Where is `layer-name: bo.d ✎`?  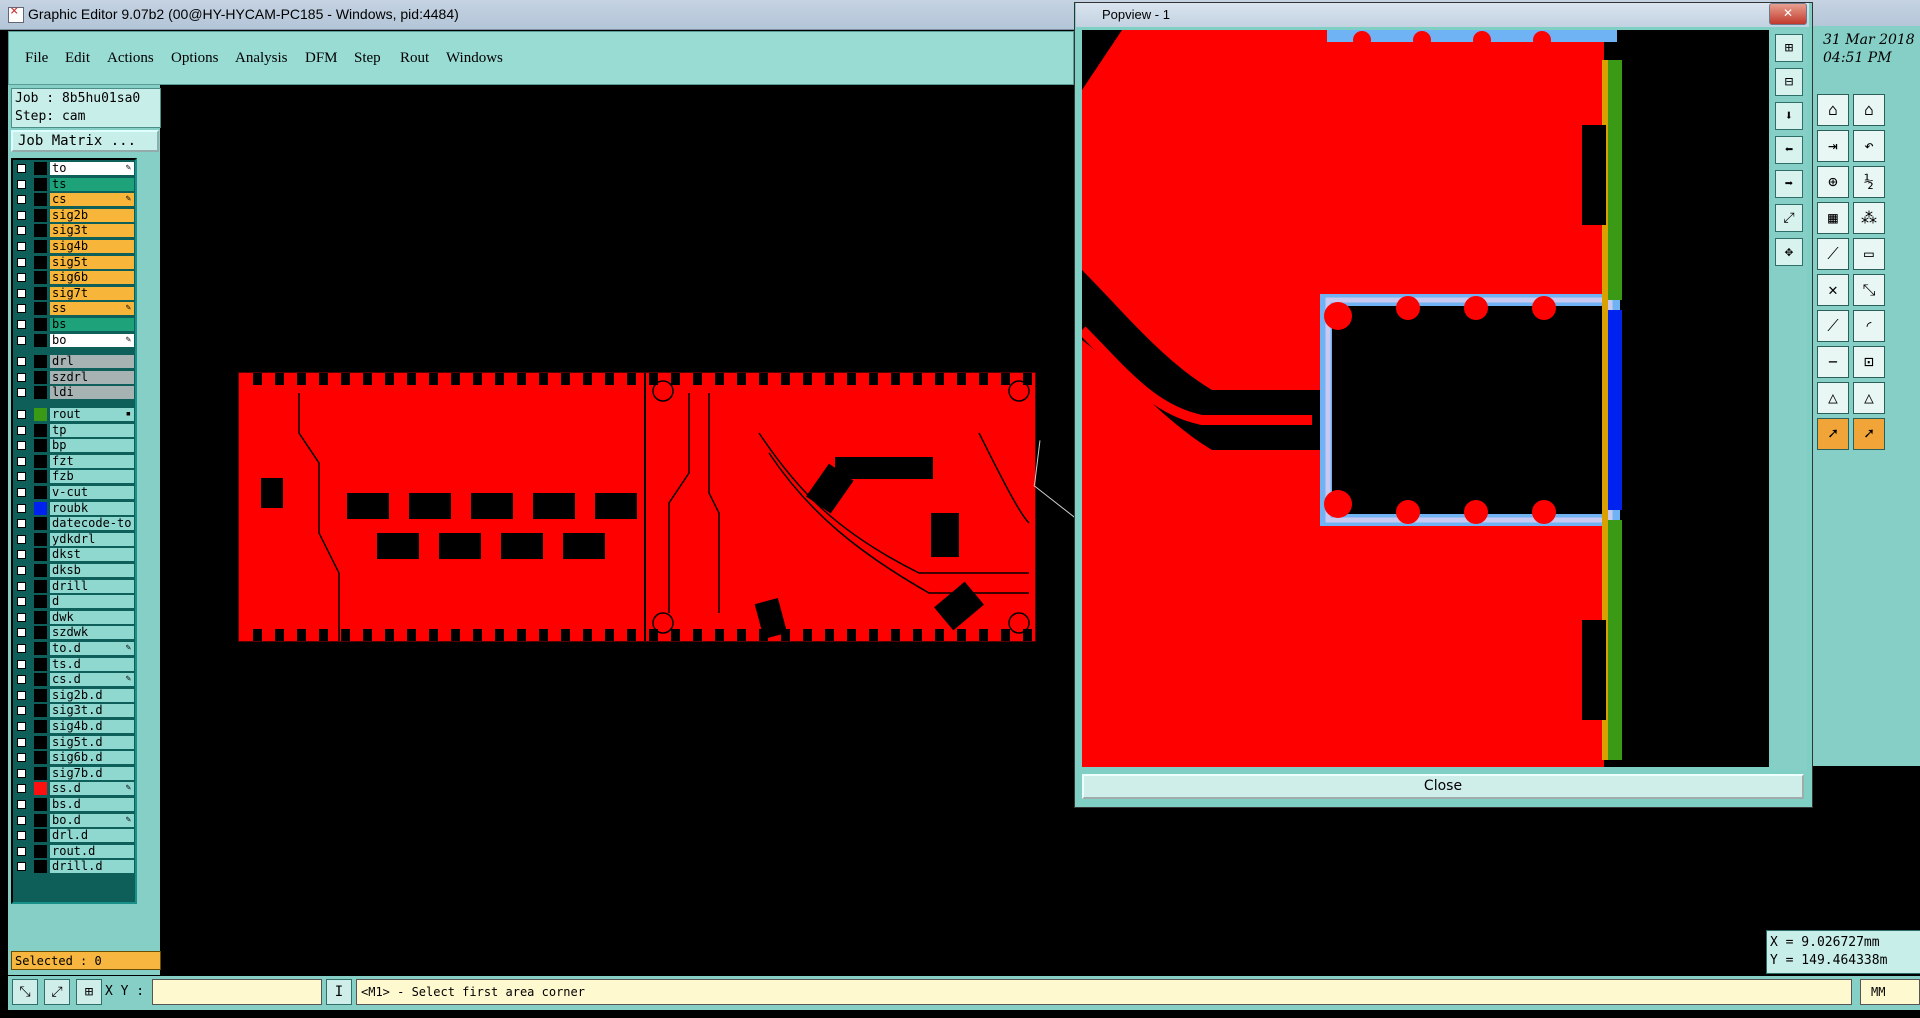 layer-name: bo.d ✎ is located at coordinates (92, 820).